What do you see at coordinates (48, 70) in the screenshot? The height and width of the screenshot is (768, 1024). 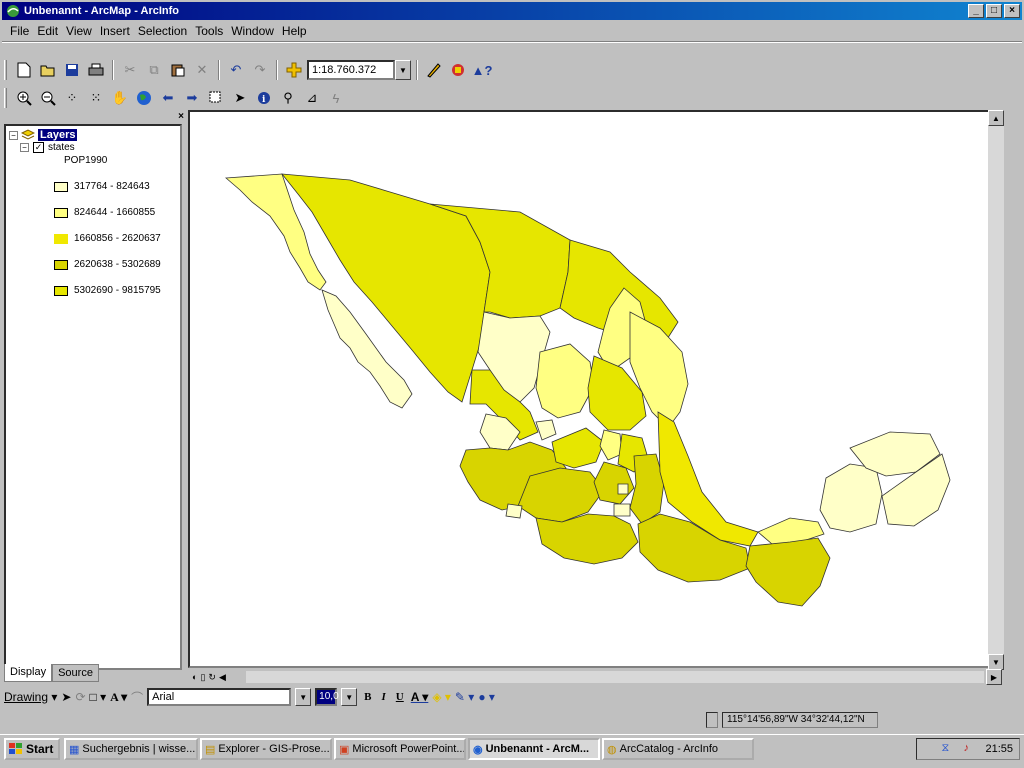 I see `open-folder-icon` at bounding box center [48, 70].